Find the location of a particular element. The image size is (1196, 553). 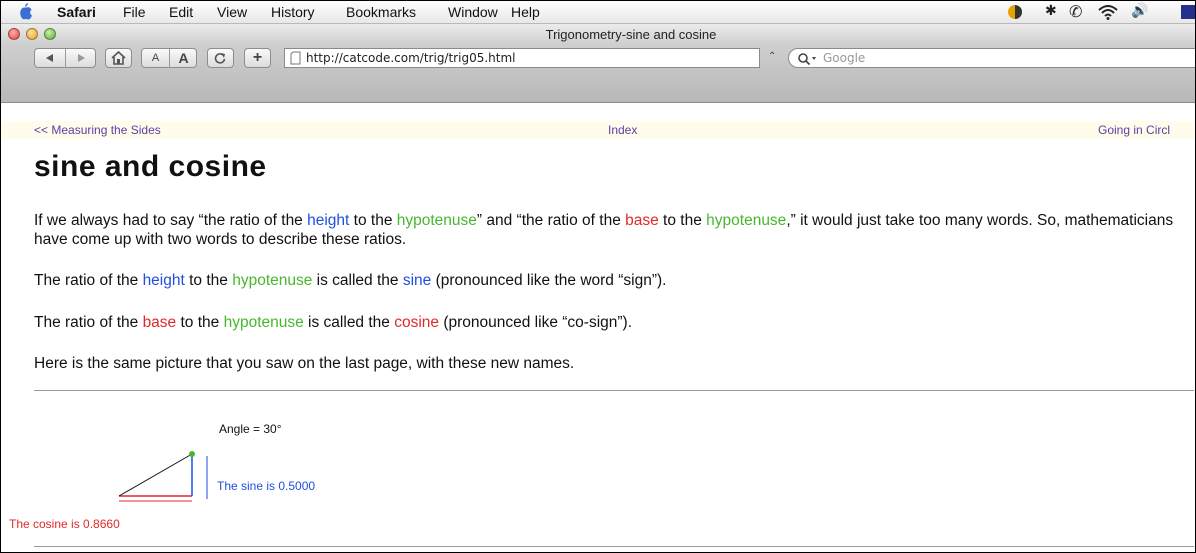

forward-arrow-icon is located at coordinates (81, 58).